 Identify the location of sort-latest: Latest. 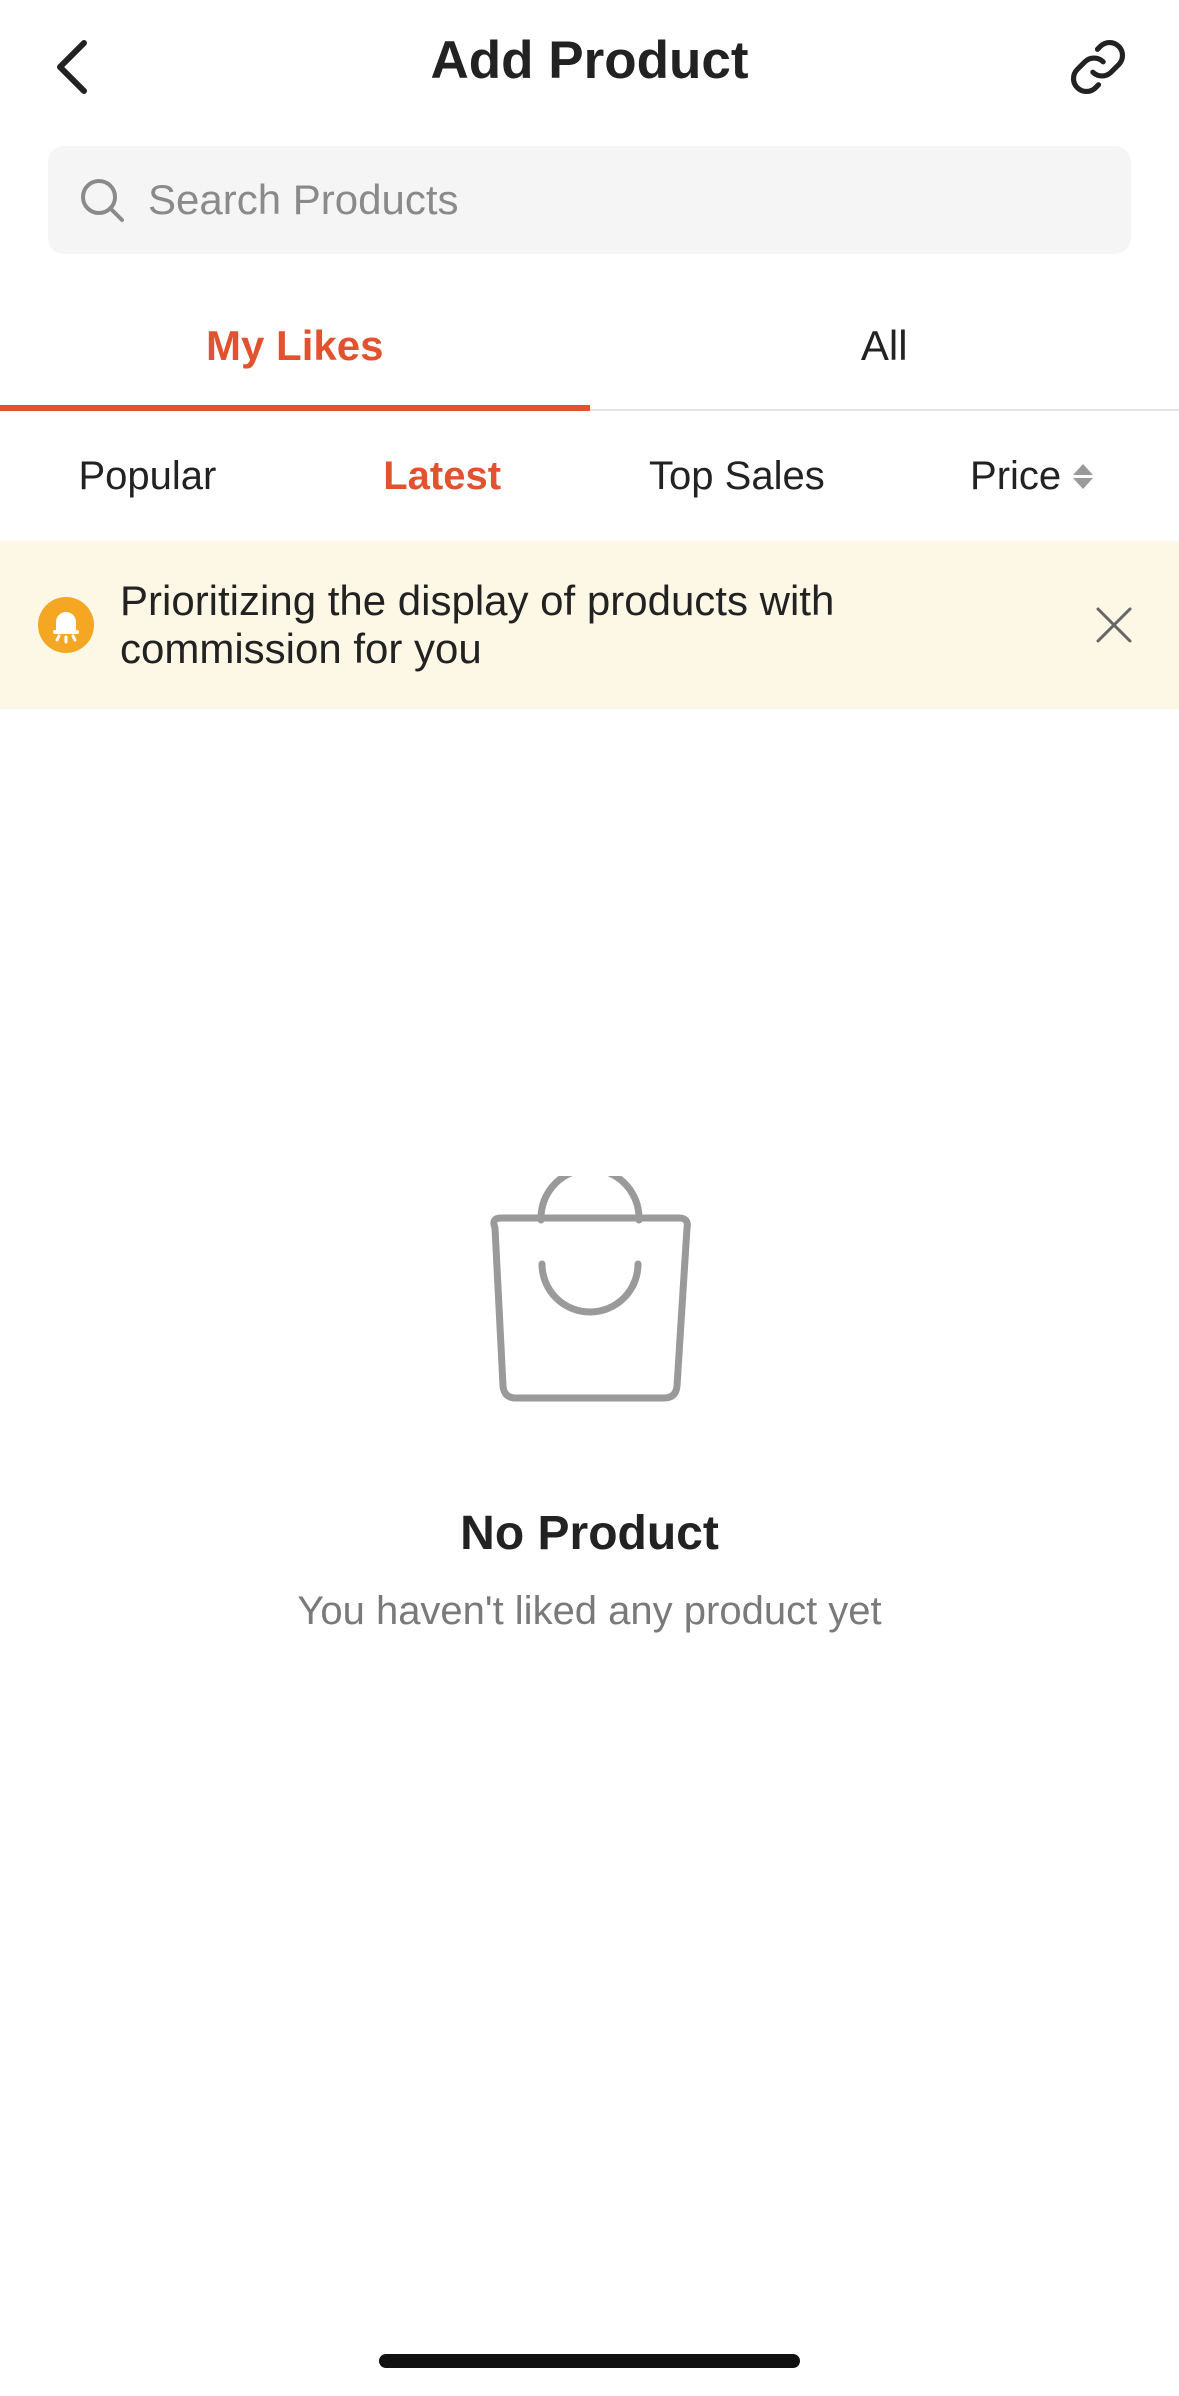
(442, 476).